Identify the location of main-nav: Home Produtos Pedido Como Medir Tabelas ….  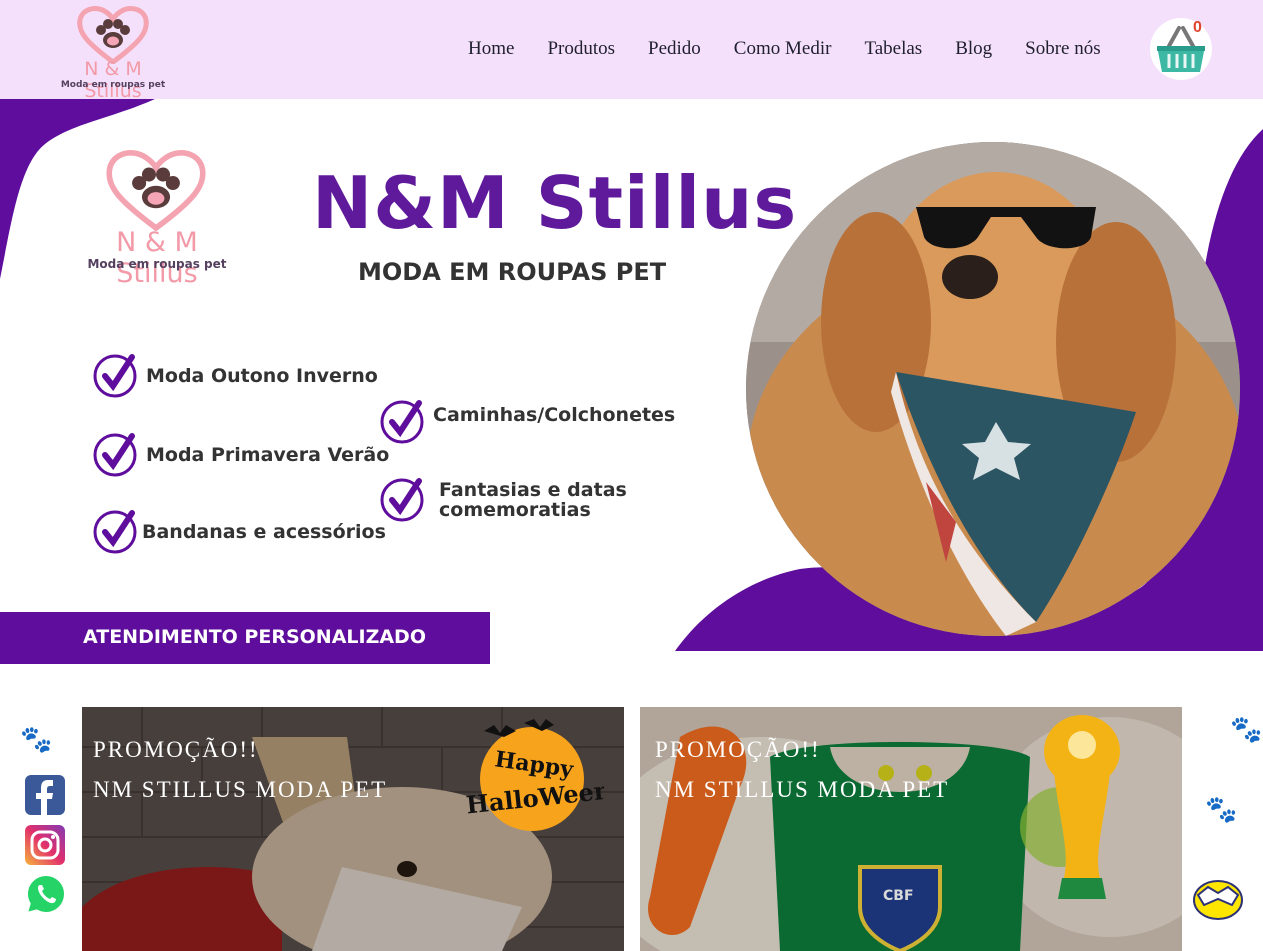
(801, 49).